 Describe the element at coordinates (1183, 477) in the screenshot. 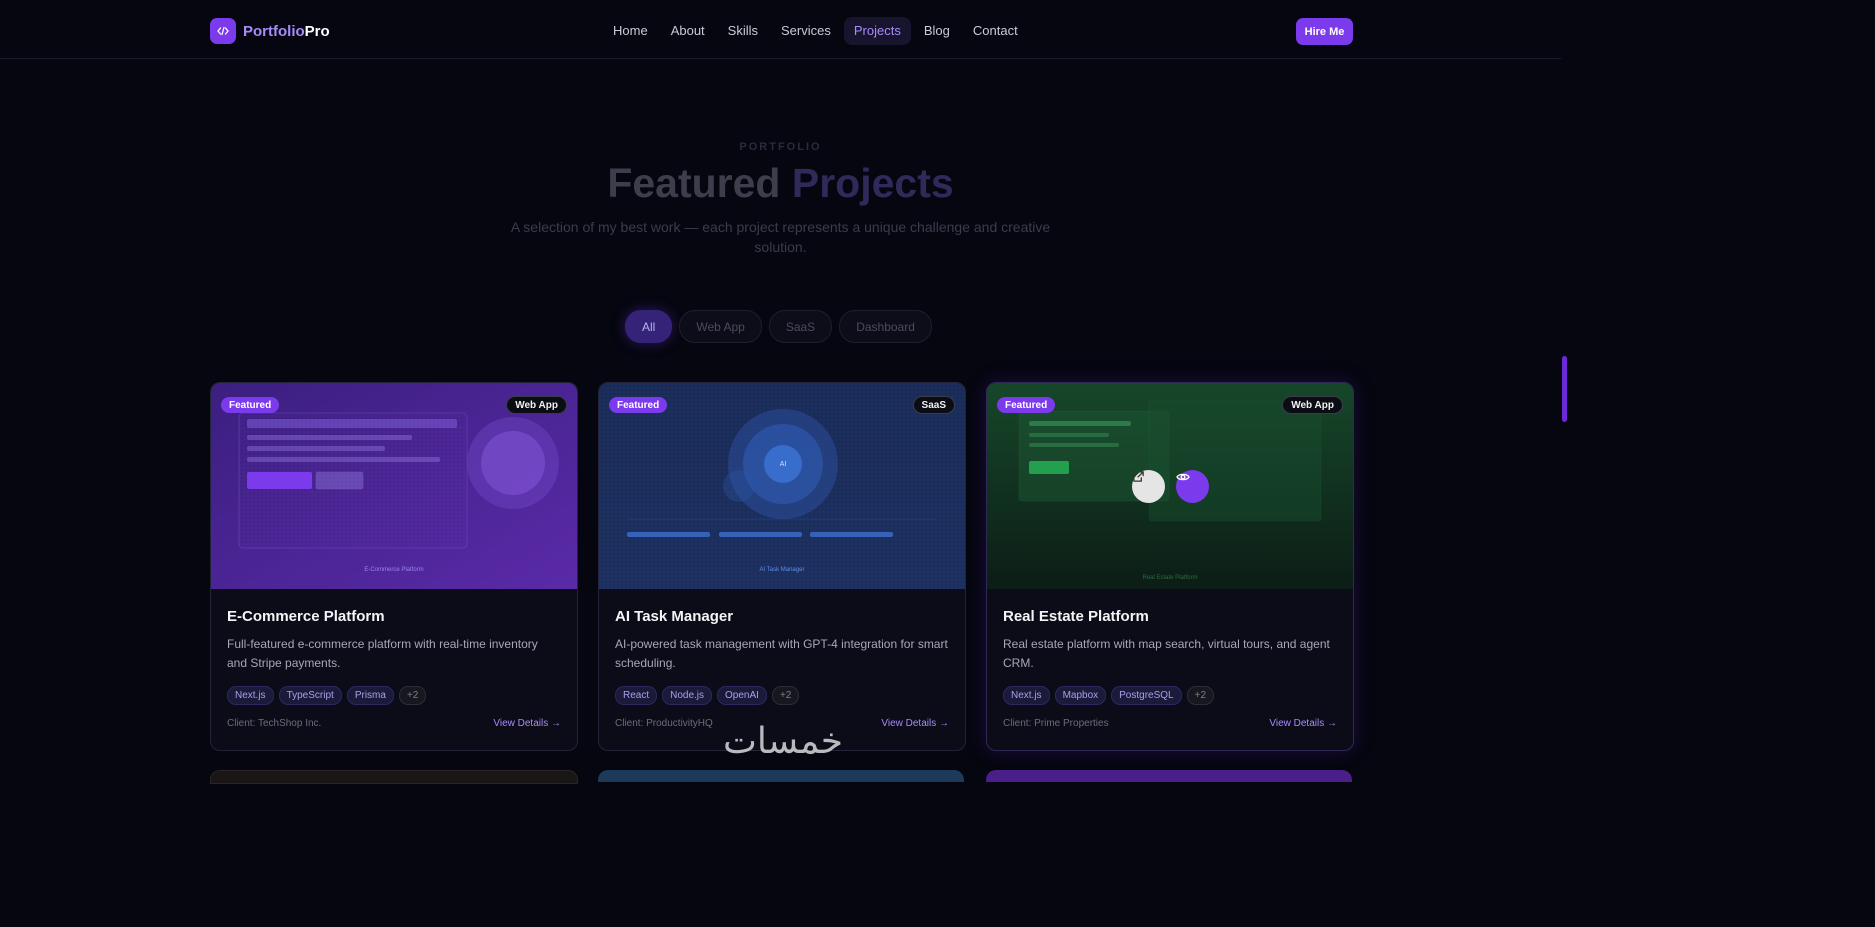

I see `eye-icon` at that location.